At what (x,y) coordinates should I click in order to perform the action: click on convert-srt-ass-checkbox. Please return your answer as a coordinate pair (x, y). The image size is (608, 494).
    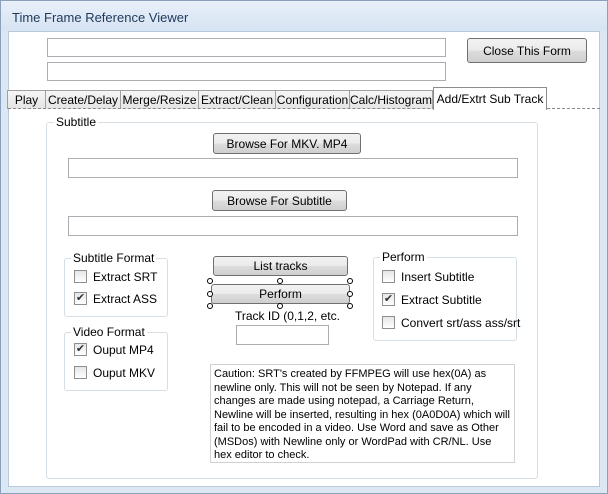
    Looking at the image, I should click on (388, 322).